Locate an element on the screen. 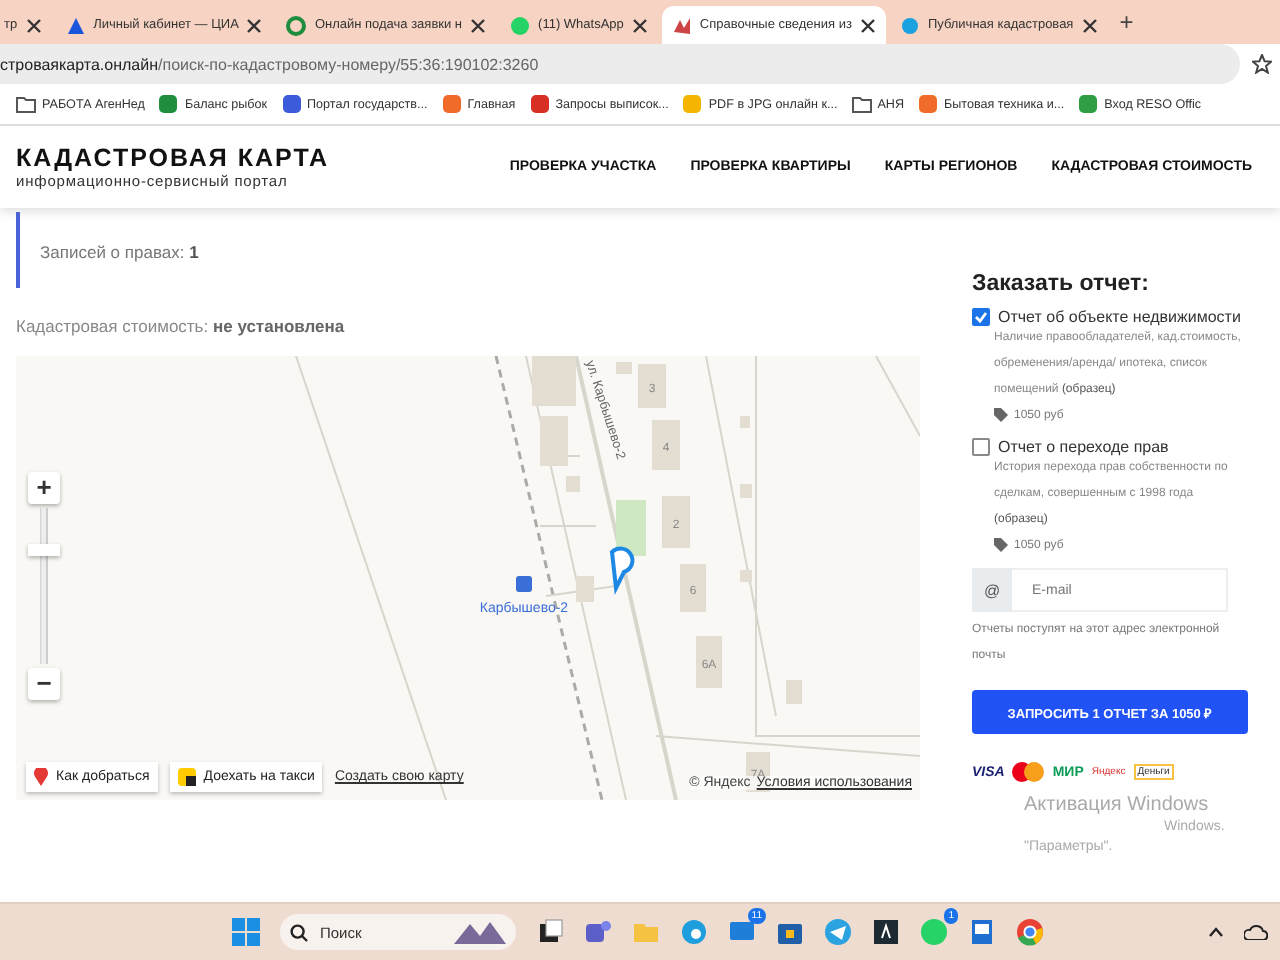 The height and width of the screenshot is (960, 1280). zoom-in-button: + is located at coordinates (44, 488).